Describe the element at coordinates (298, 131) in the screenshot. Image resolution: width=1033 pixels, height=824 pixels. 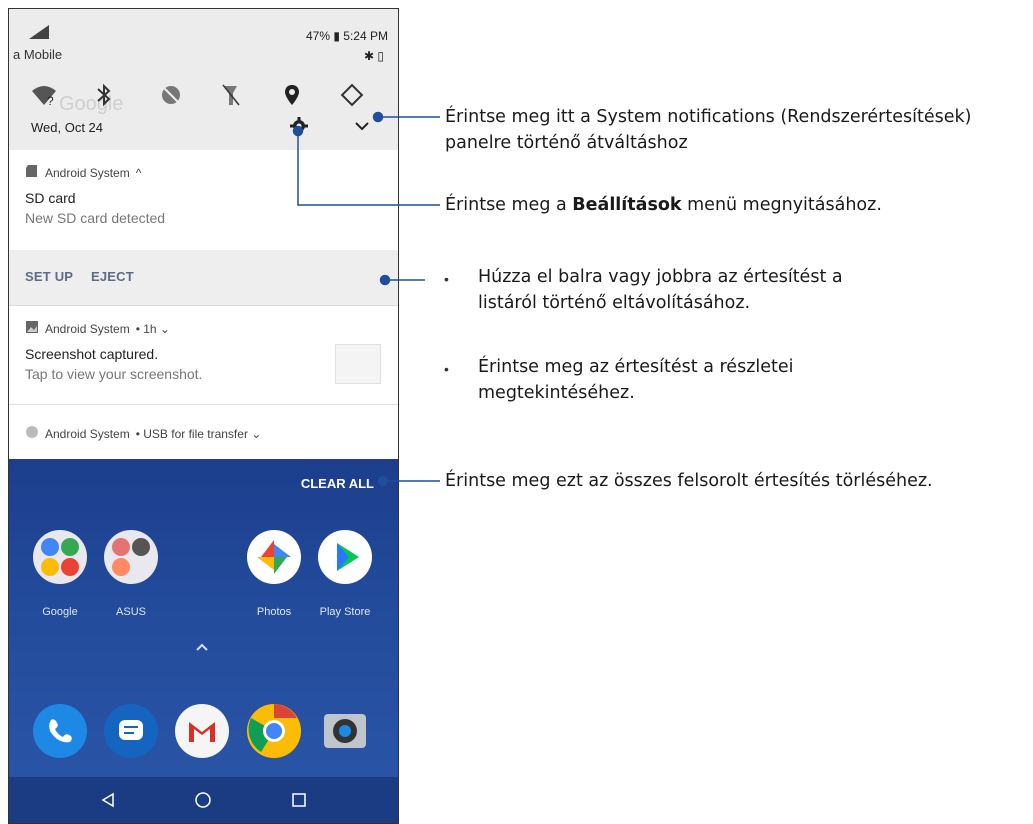
I see `callout-dot-settings` at that location.